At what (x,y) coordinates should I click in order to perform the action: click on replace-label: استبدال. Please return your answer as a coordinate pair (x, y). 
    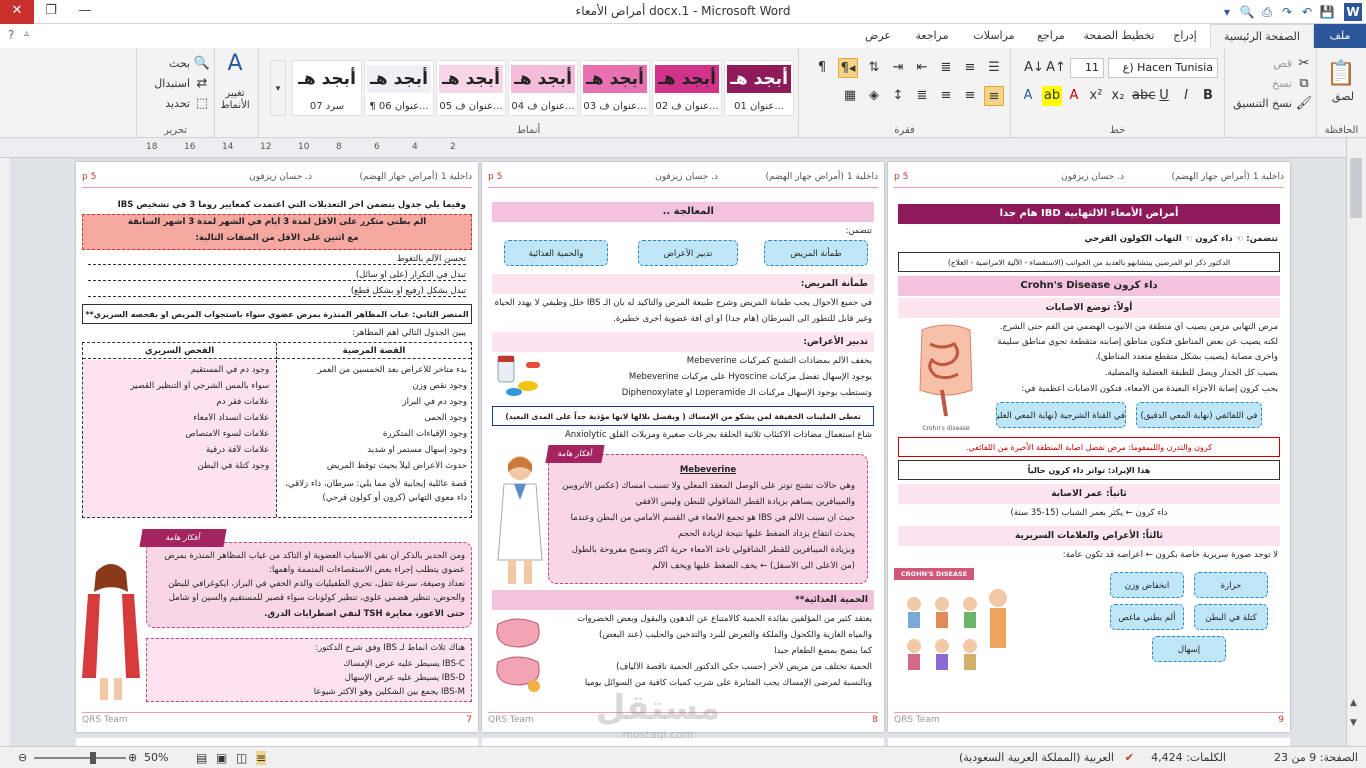
    Looking at the image, I should click on (172, 83).